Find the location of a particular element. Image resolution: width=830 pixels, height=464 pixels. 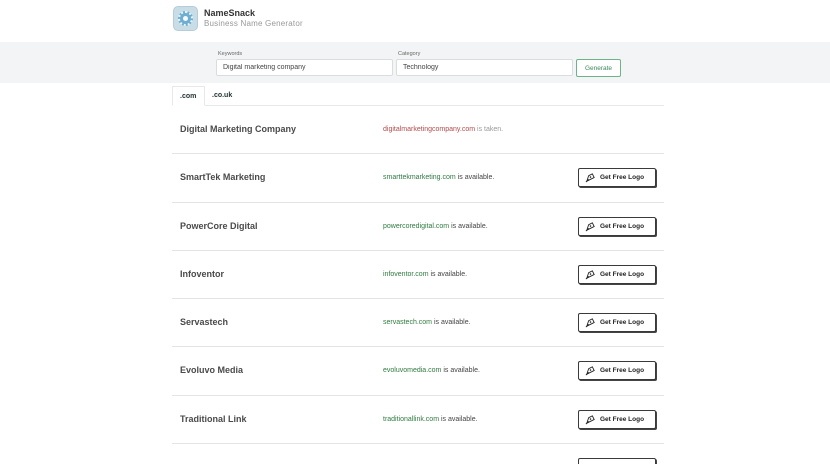

business-name: PowerCore Digital is located at coordinates (219, 225).